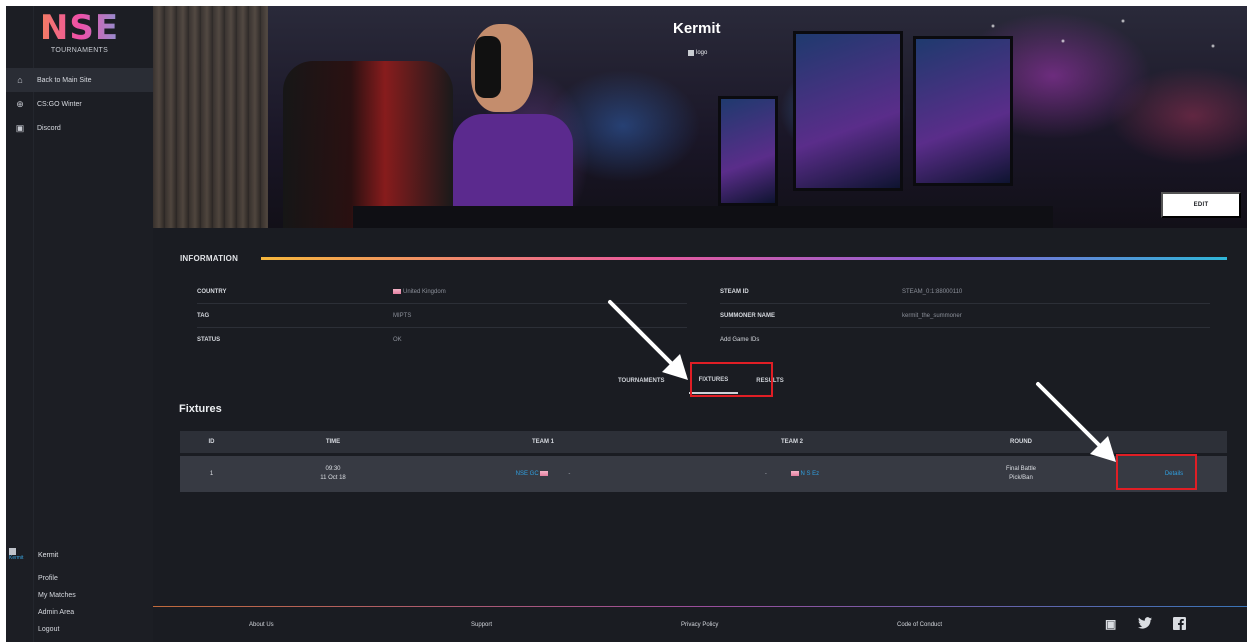 The height and width of the screenshot is (644, 1253). I want to click on logo-mark: NSE, so click(79, 28).